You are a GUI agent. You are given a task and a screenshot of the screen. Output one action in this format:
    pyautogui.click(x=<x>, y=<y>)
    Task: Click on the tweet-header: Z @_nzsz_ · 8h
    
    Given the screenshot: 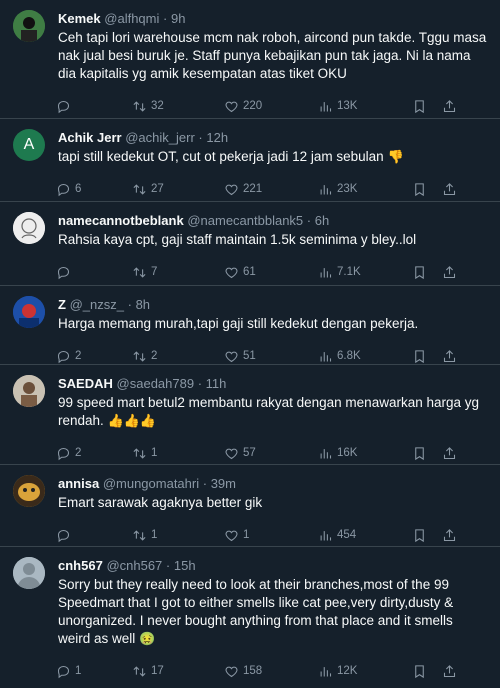 What is the action you would take?
    pyautogui.click(x=273, y=304)
    